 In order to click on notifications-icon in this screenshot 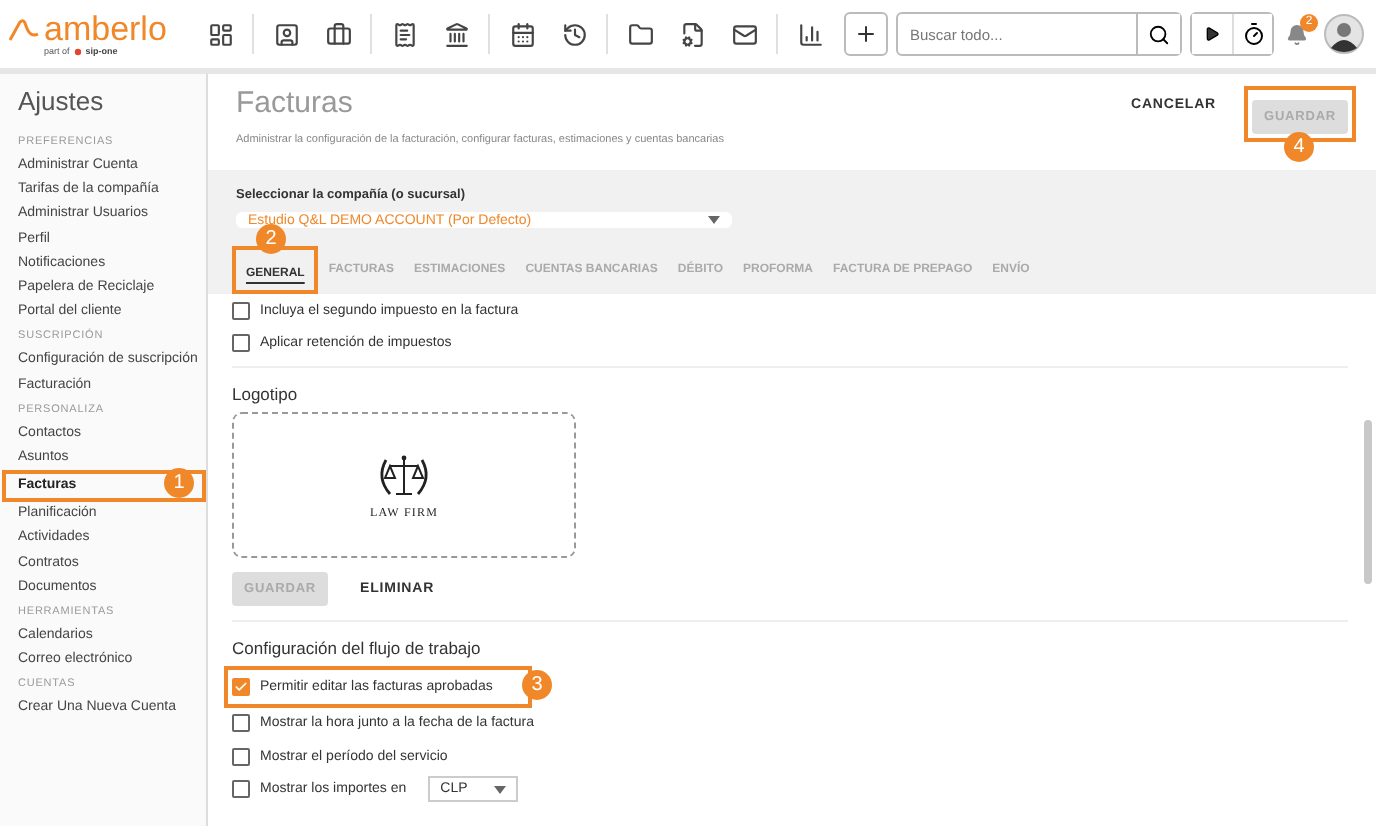, I will do `click(1297, 34)`.